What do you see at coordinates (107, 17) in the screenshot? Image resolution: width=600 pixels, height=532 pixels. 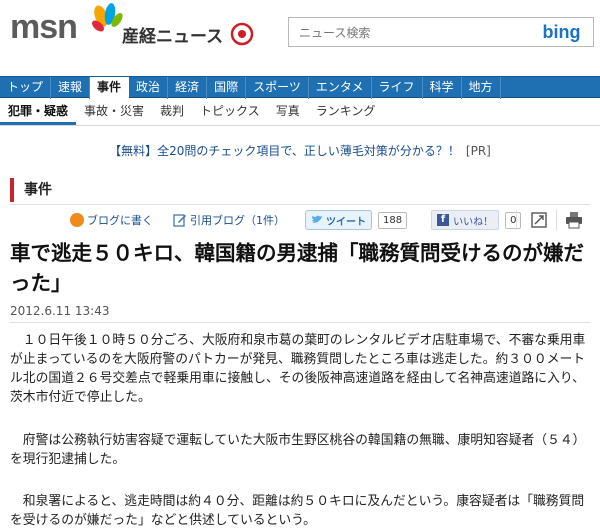 I see `msn-butterfly-icon` at bounding box center [107, 17].